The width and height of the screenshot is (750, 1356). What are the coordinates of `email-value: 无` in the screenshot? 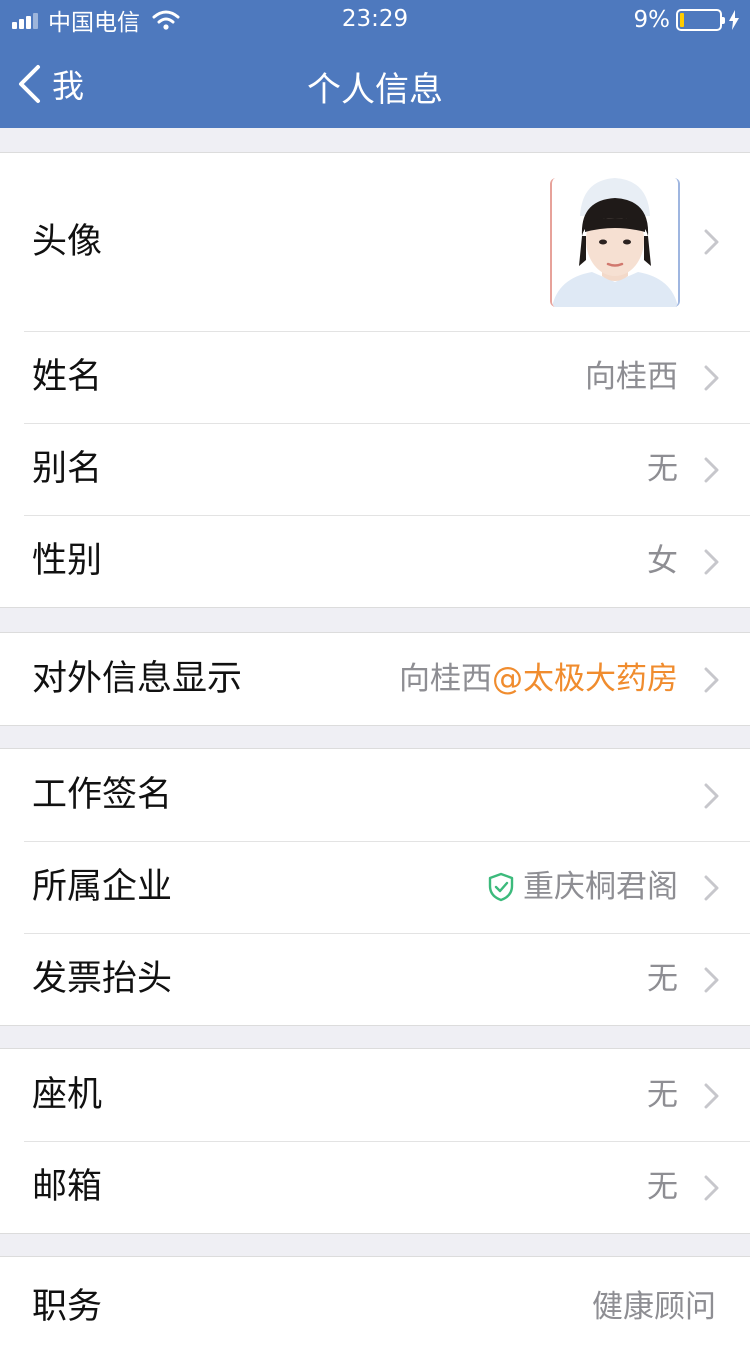 It's located at (662, 1187).